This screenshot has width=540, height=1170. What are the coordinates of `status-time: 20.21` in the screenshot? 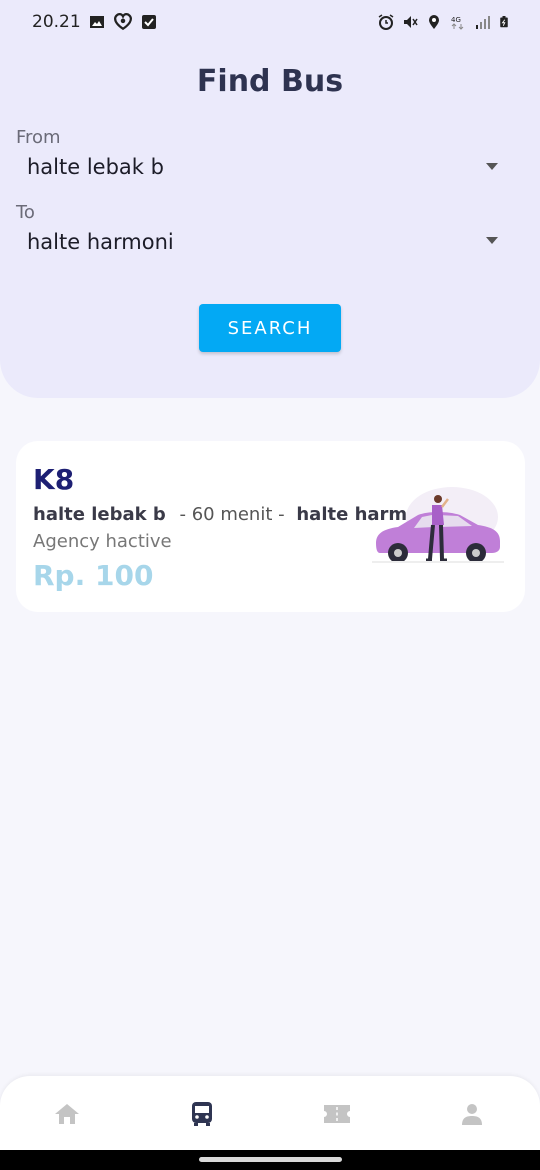 It's located at (56, 22).